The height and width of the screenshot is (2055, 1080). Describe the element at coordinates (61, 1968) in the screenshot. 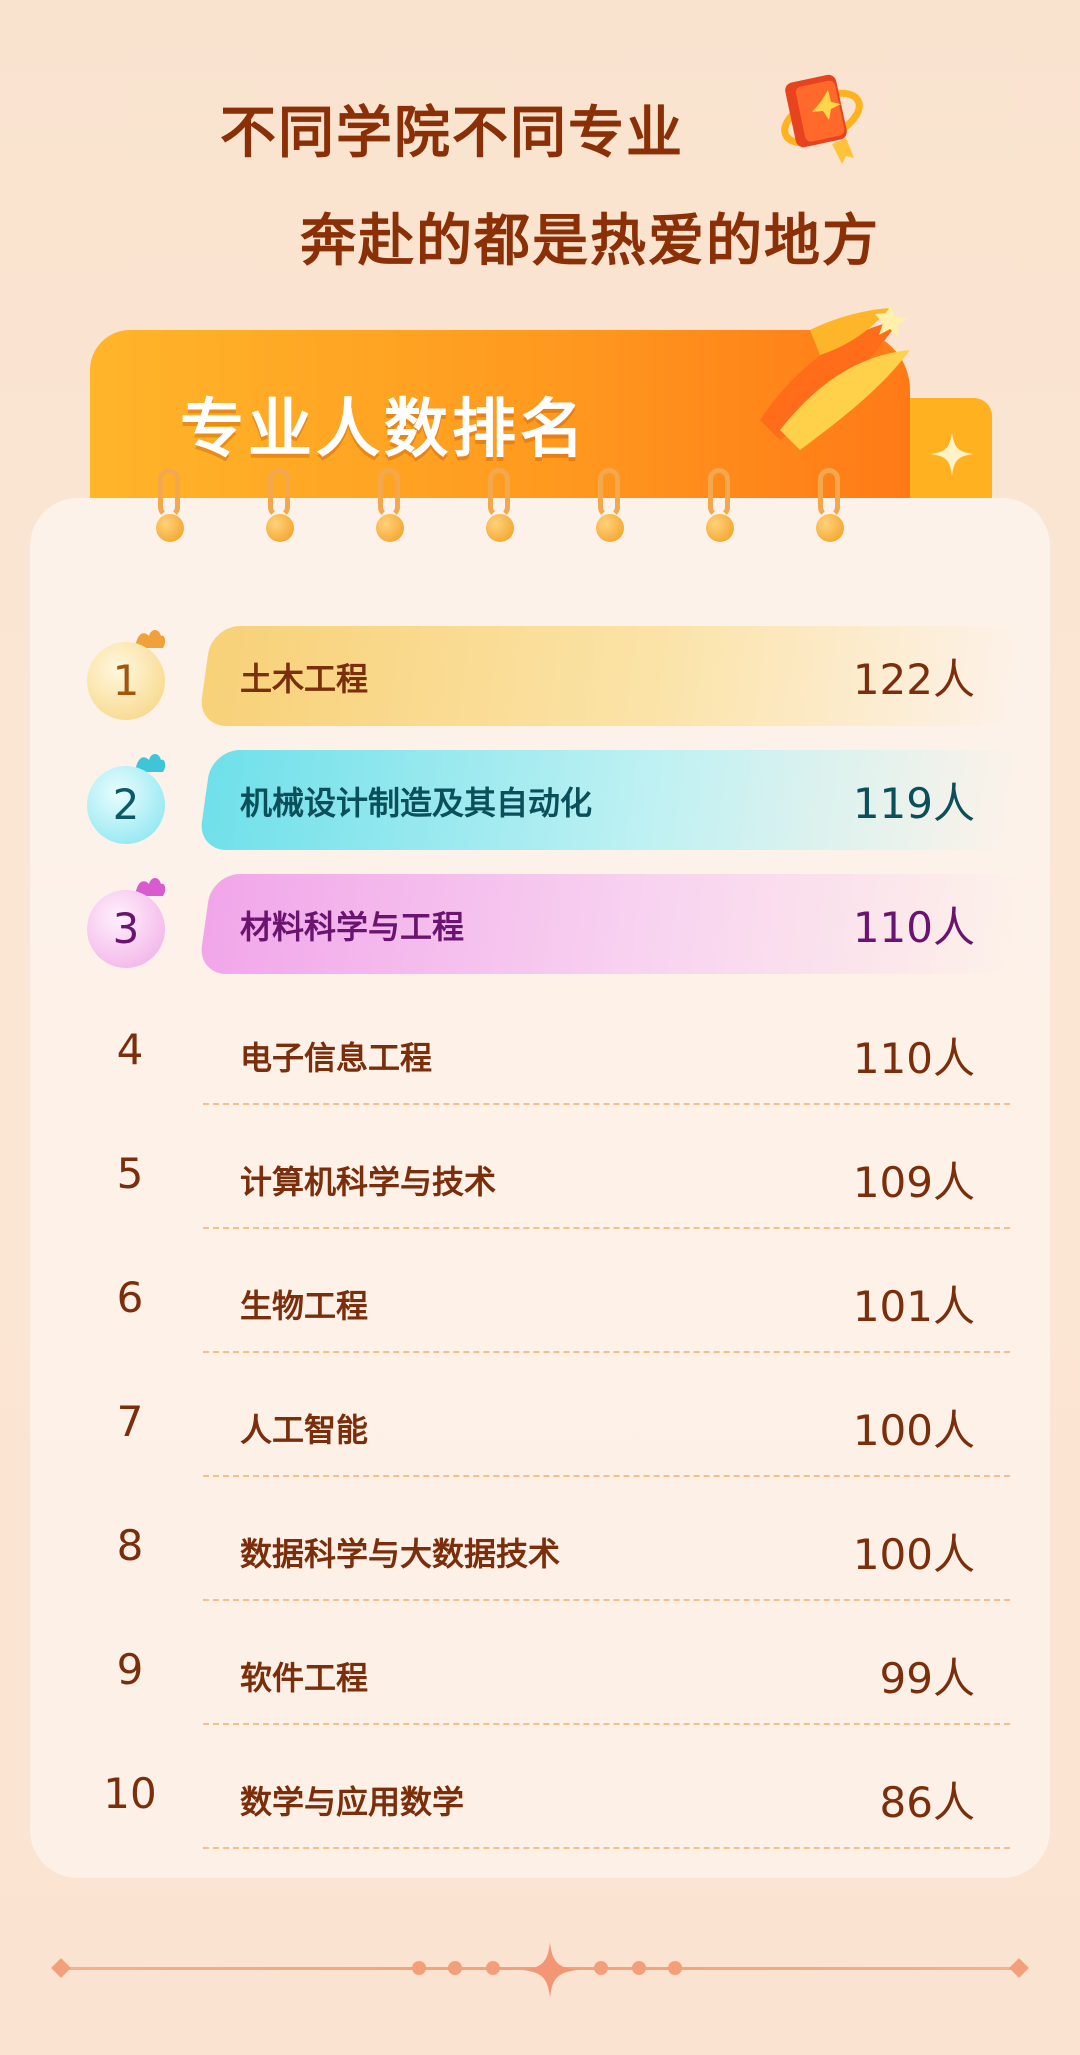

I see `footer-diamond-left` at that location.